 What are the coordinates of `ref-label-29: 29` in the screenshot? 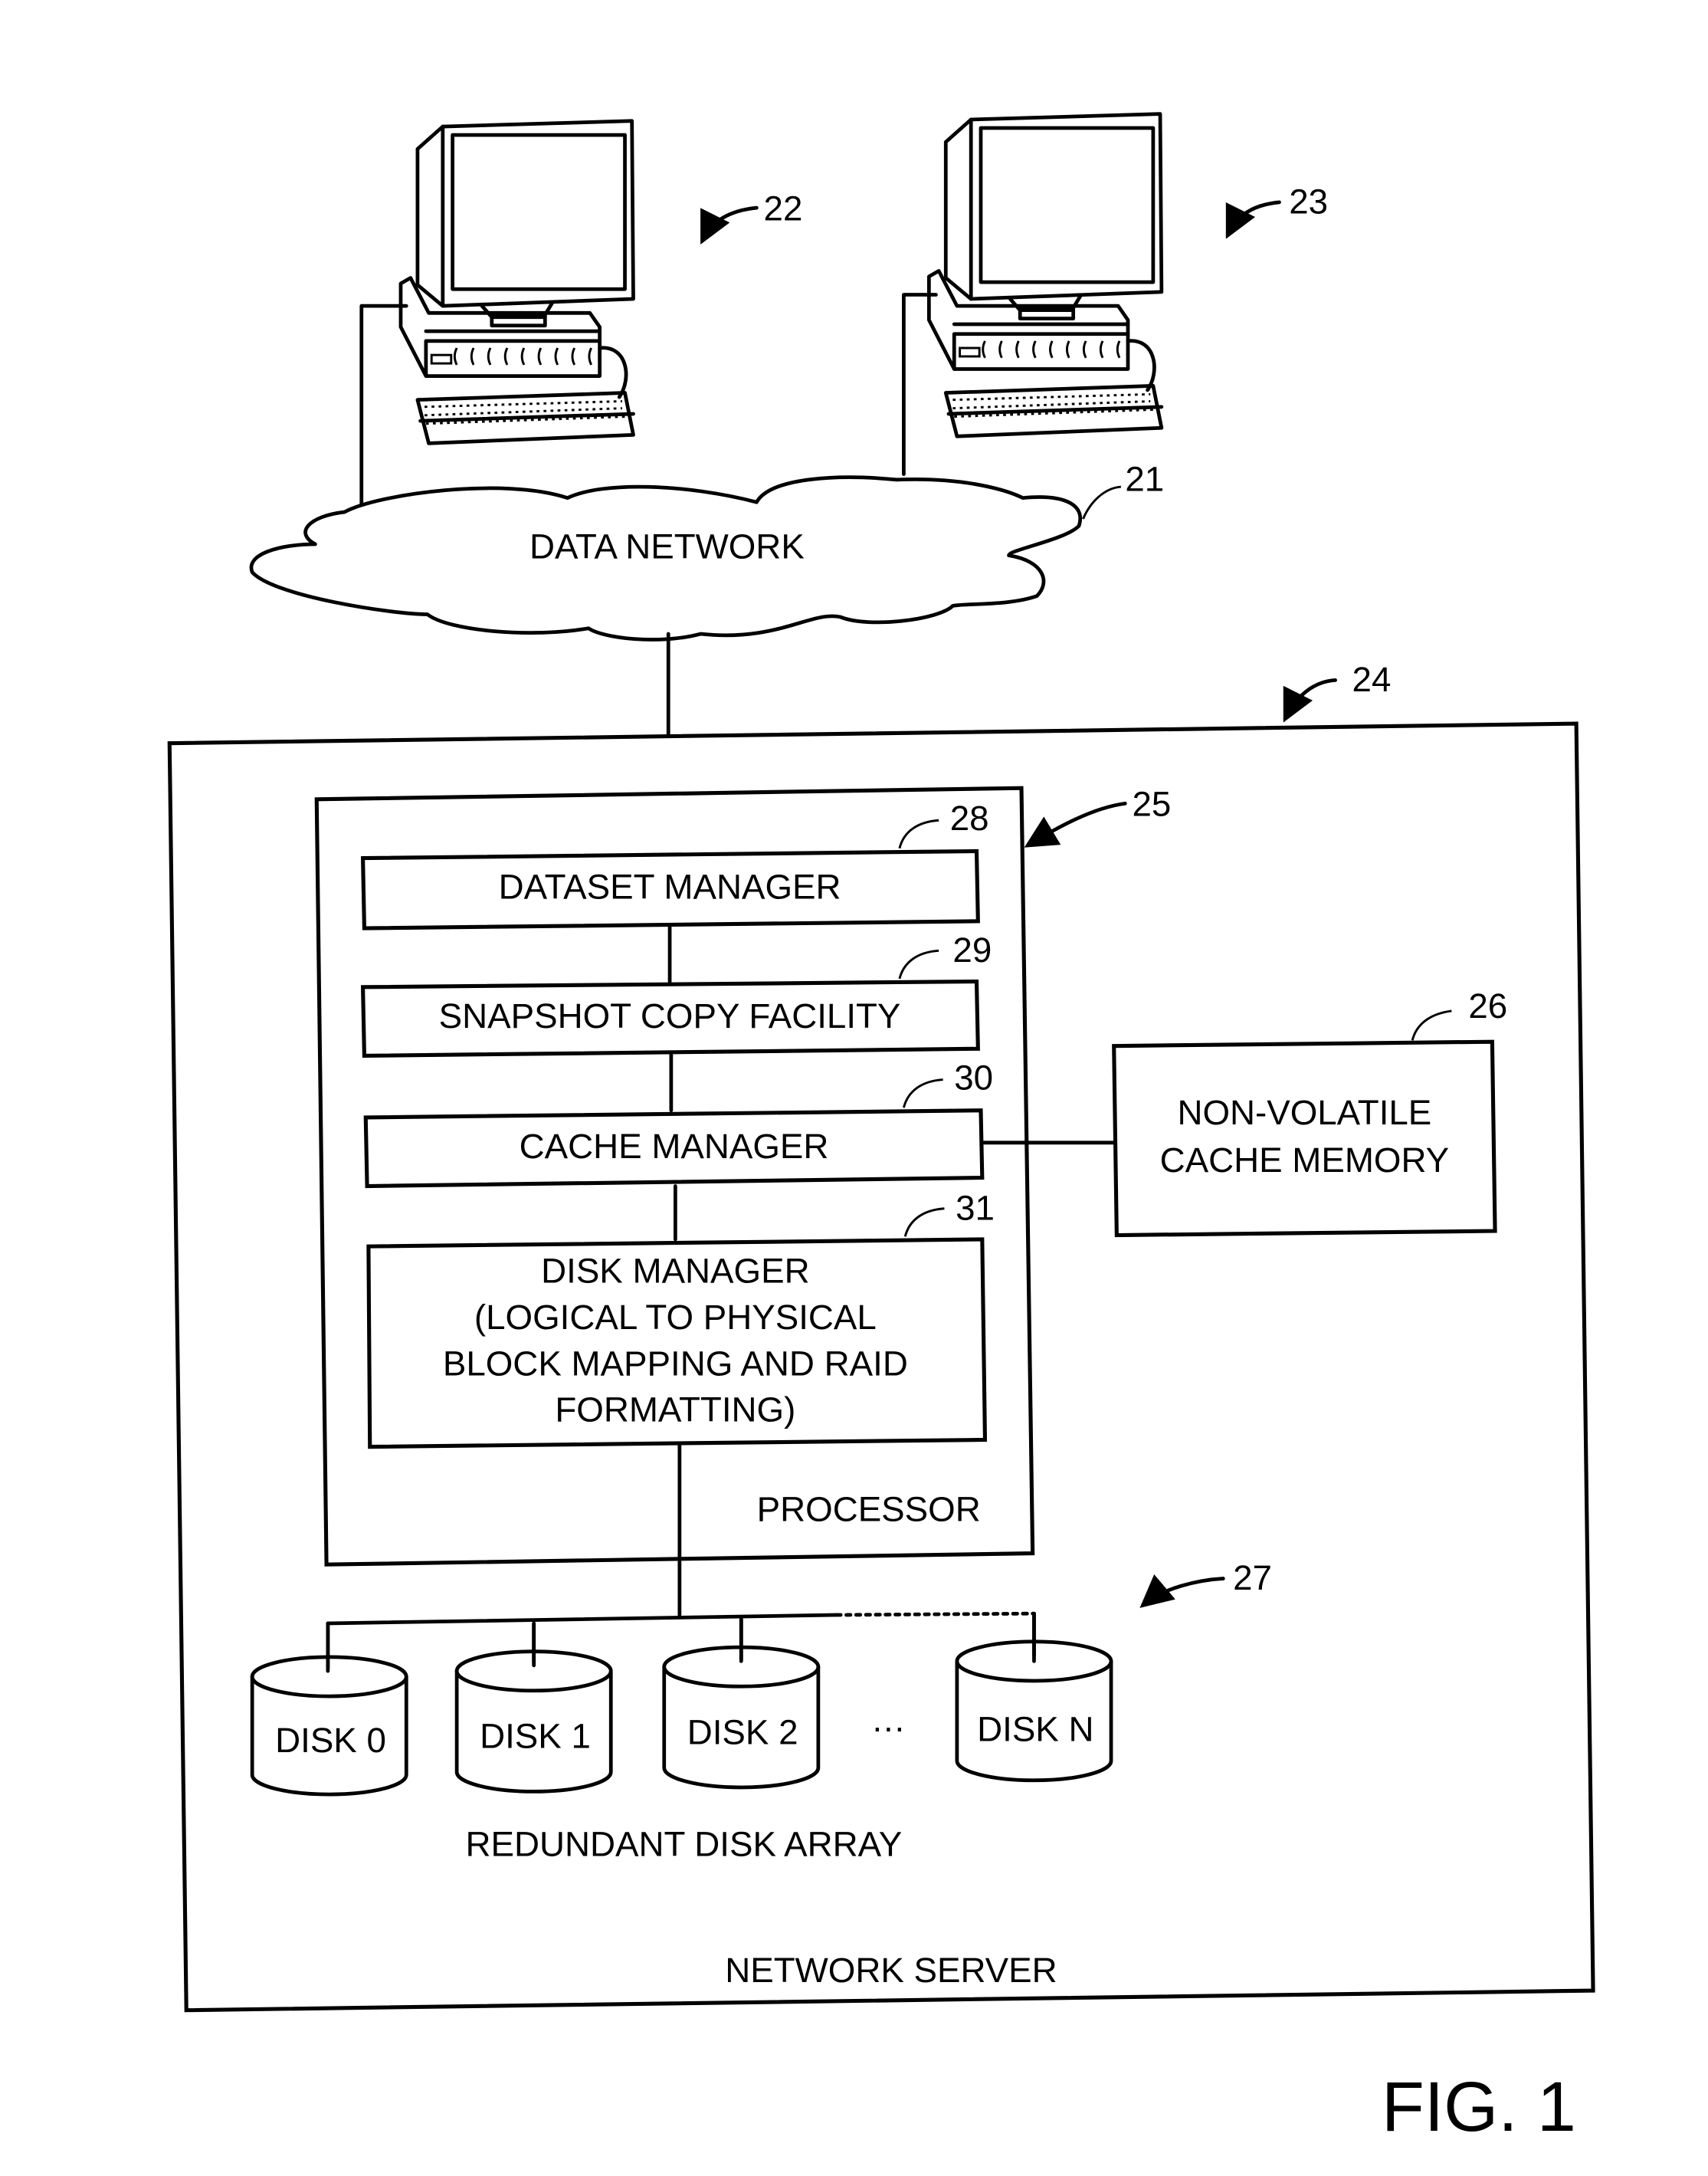 It's located at (972, 950).